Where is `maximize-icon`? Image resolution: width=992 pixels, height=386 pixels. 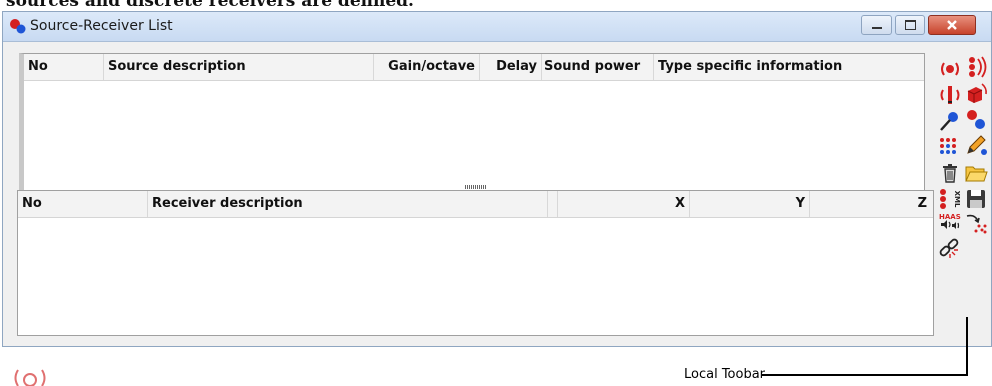 maximize-icon is located at coordinates (910, 25).